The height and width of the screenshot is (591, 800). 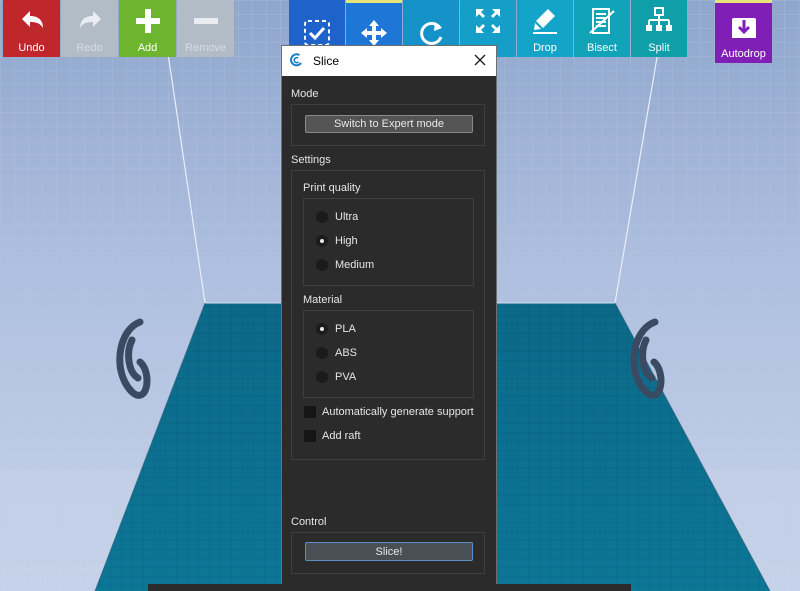 What do you see at coordinates (355, 265) in the screenshot?
I see `quality-option-label: Medium` at bounding box center [355, 265].